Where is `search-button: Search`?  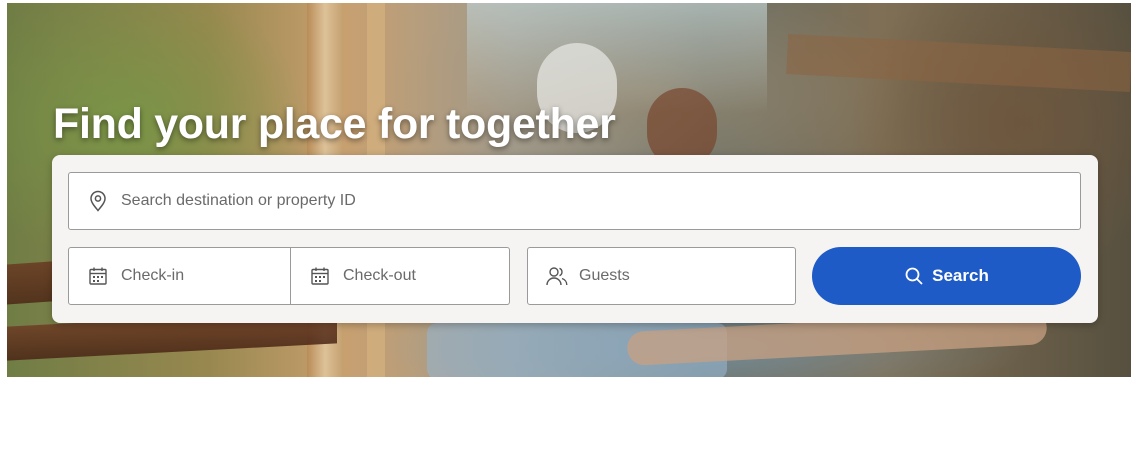 search-button: Search is located at coordinates (946, 276).